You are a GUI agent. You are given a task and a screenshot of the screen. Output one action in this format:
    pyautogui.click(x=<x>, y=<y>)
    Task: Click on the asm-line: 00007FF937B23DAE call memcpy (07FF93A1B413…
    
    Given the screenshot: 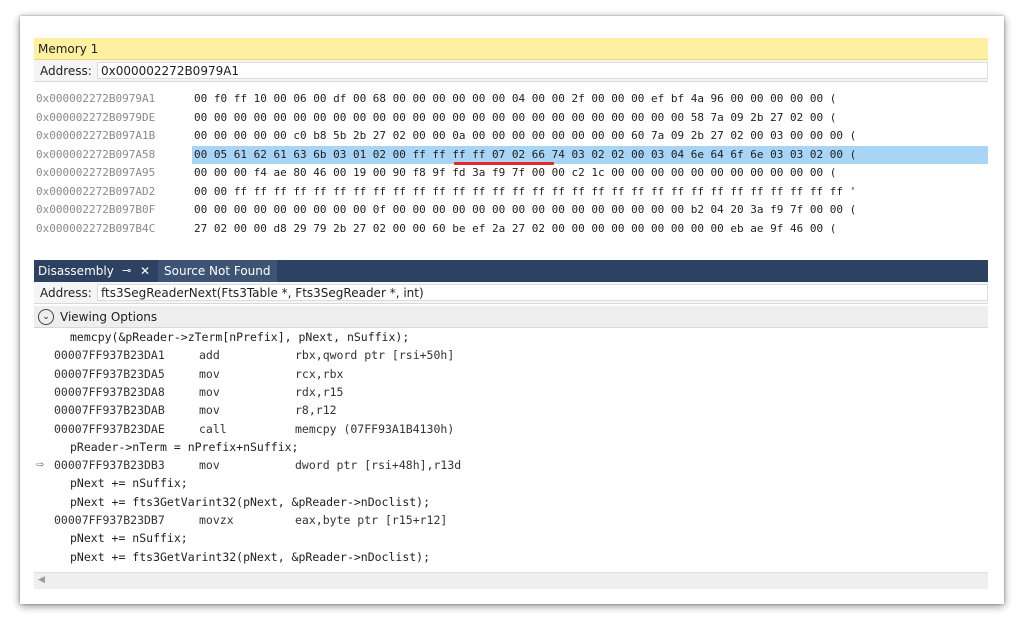 What is the action you would take?
    pyautogui.click(x=511, y=429)
    